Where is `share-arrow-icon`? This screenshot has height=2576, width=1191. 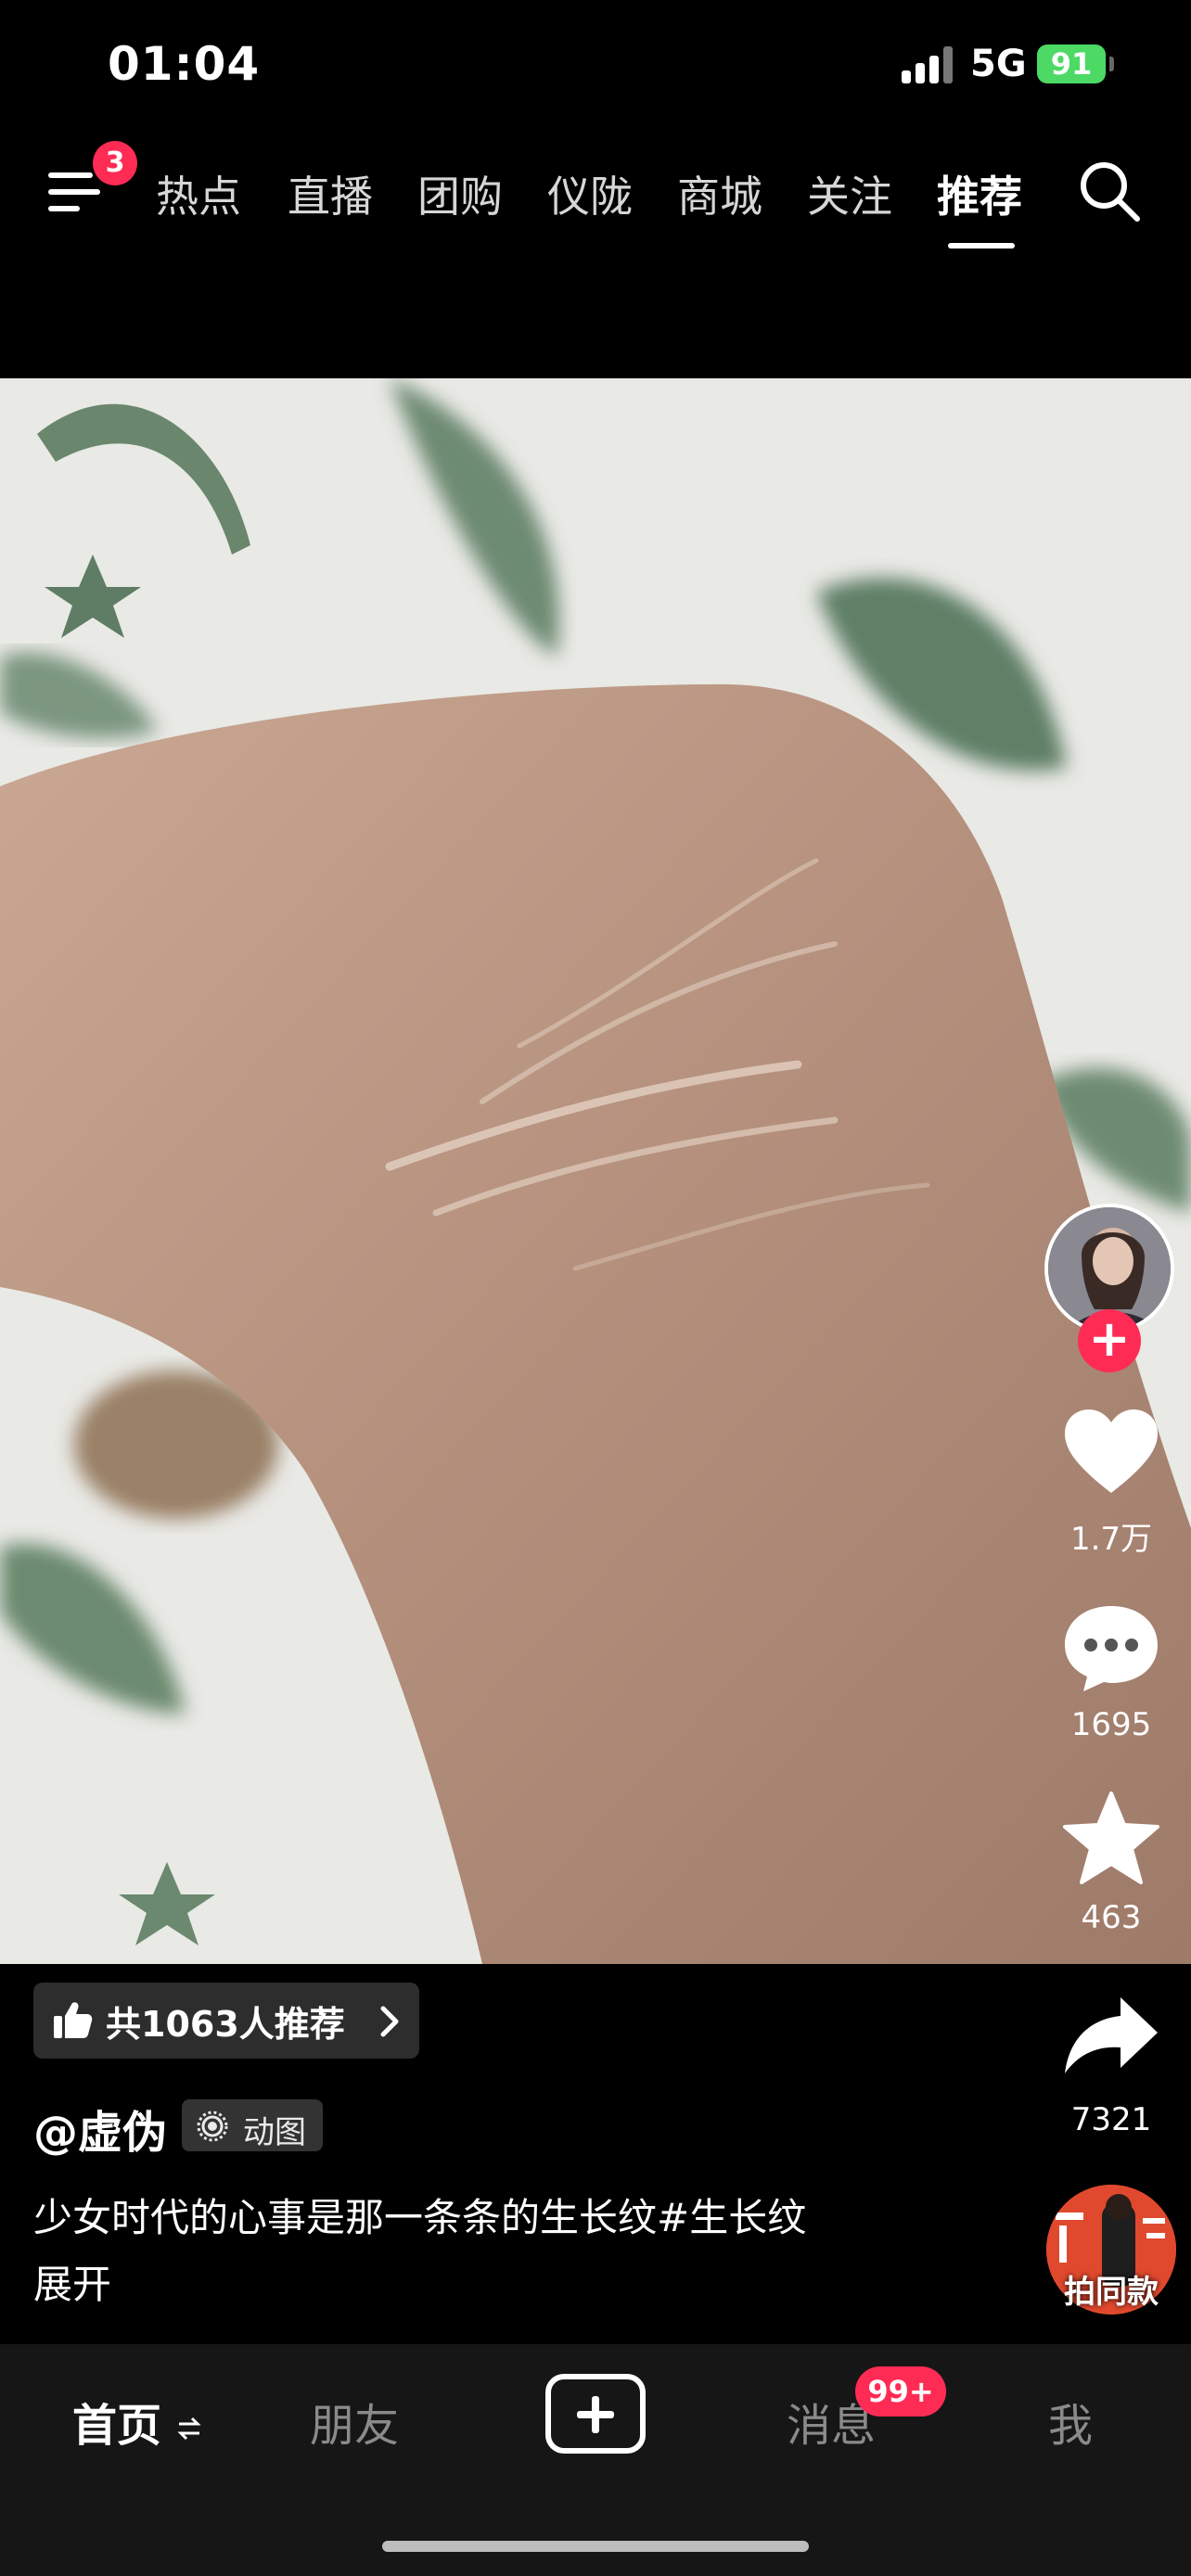
share-arrow-icon is located at coordinates (1111, 2036).